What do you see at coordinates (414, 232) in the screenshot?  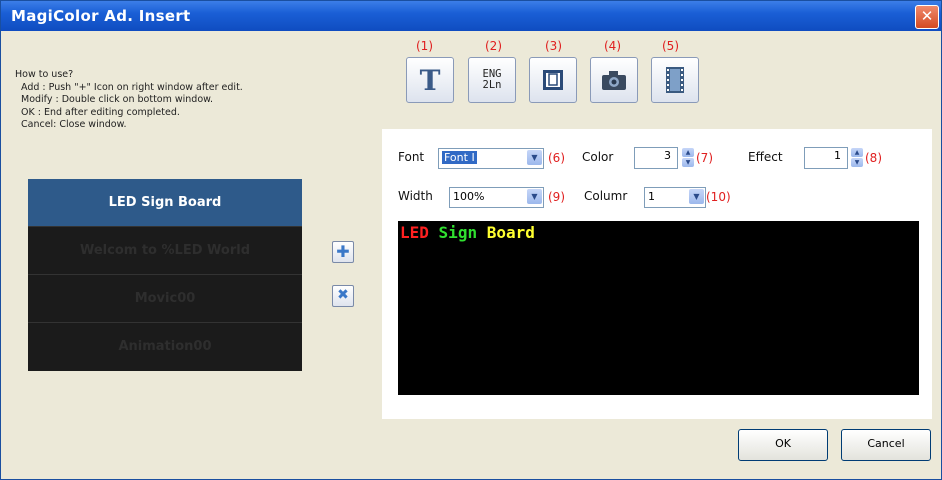 I see `preview-word: LED` at bounding box center [414, 232].